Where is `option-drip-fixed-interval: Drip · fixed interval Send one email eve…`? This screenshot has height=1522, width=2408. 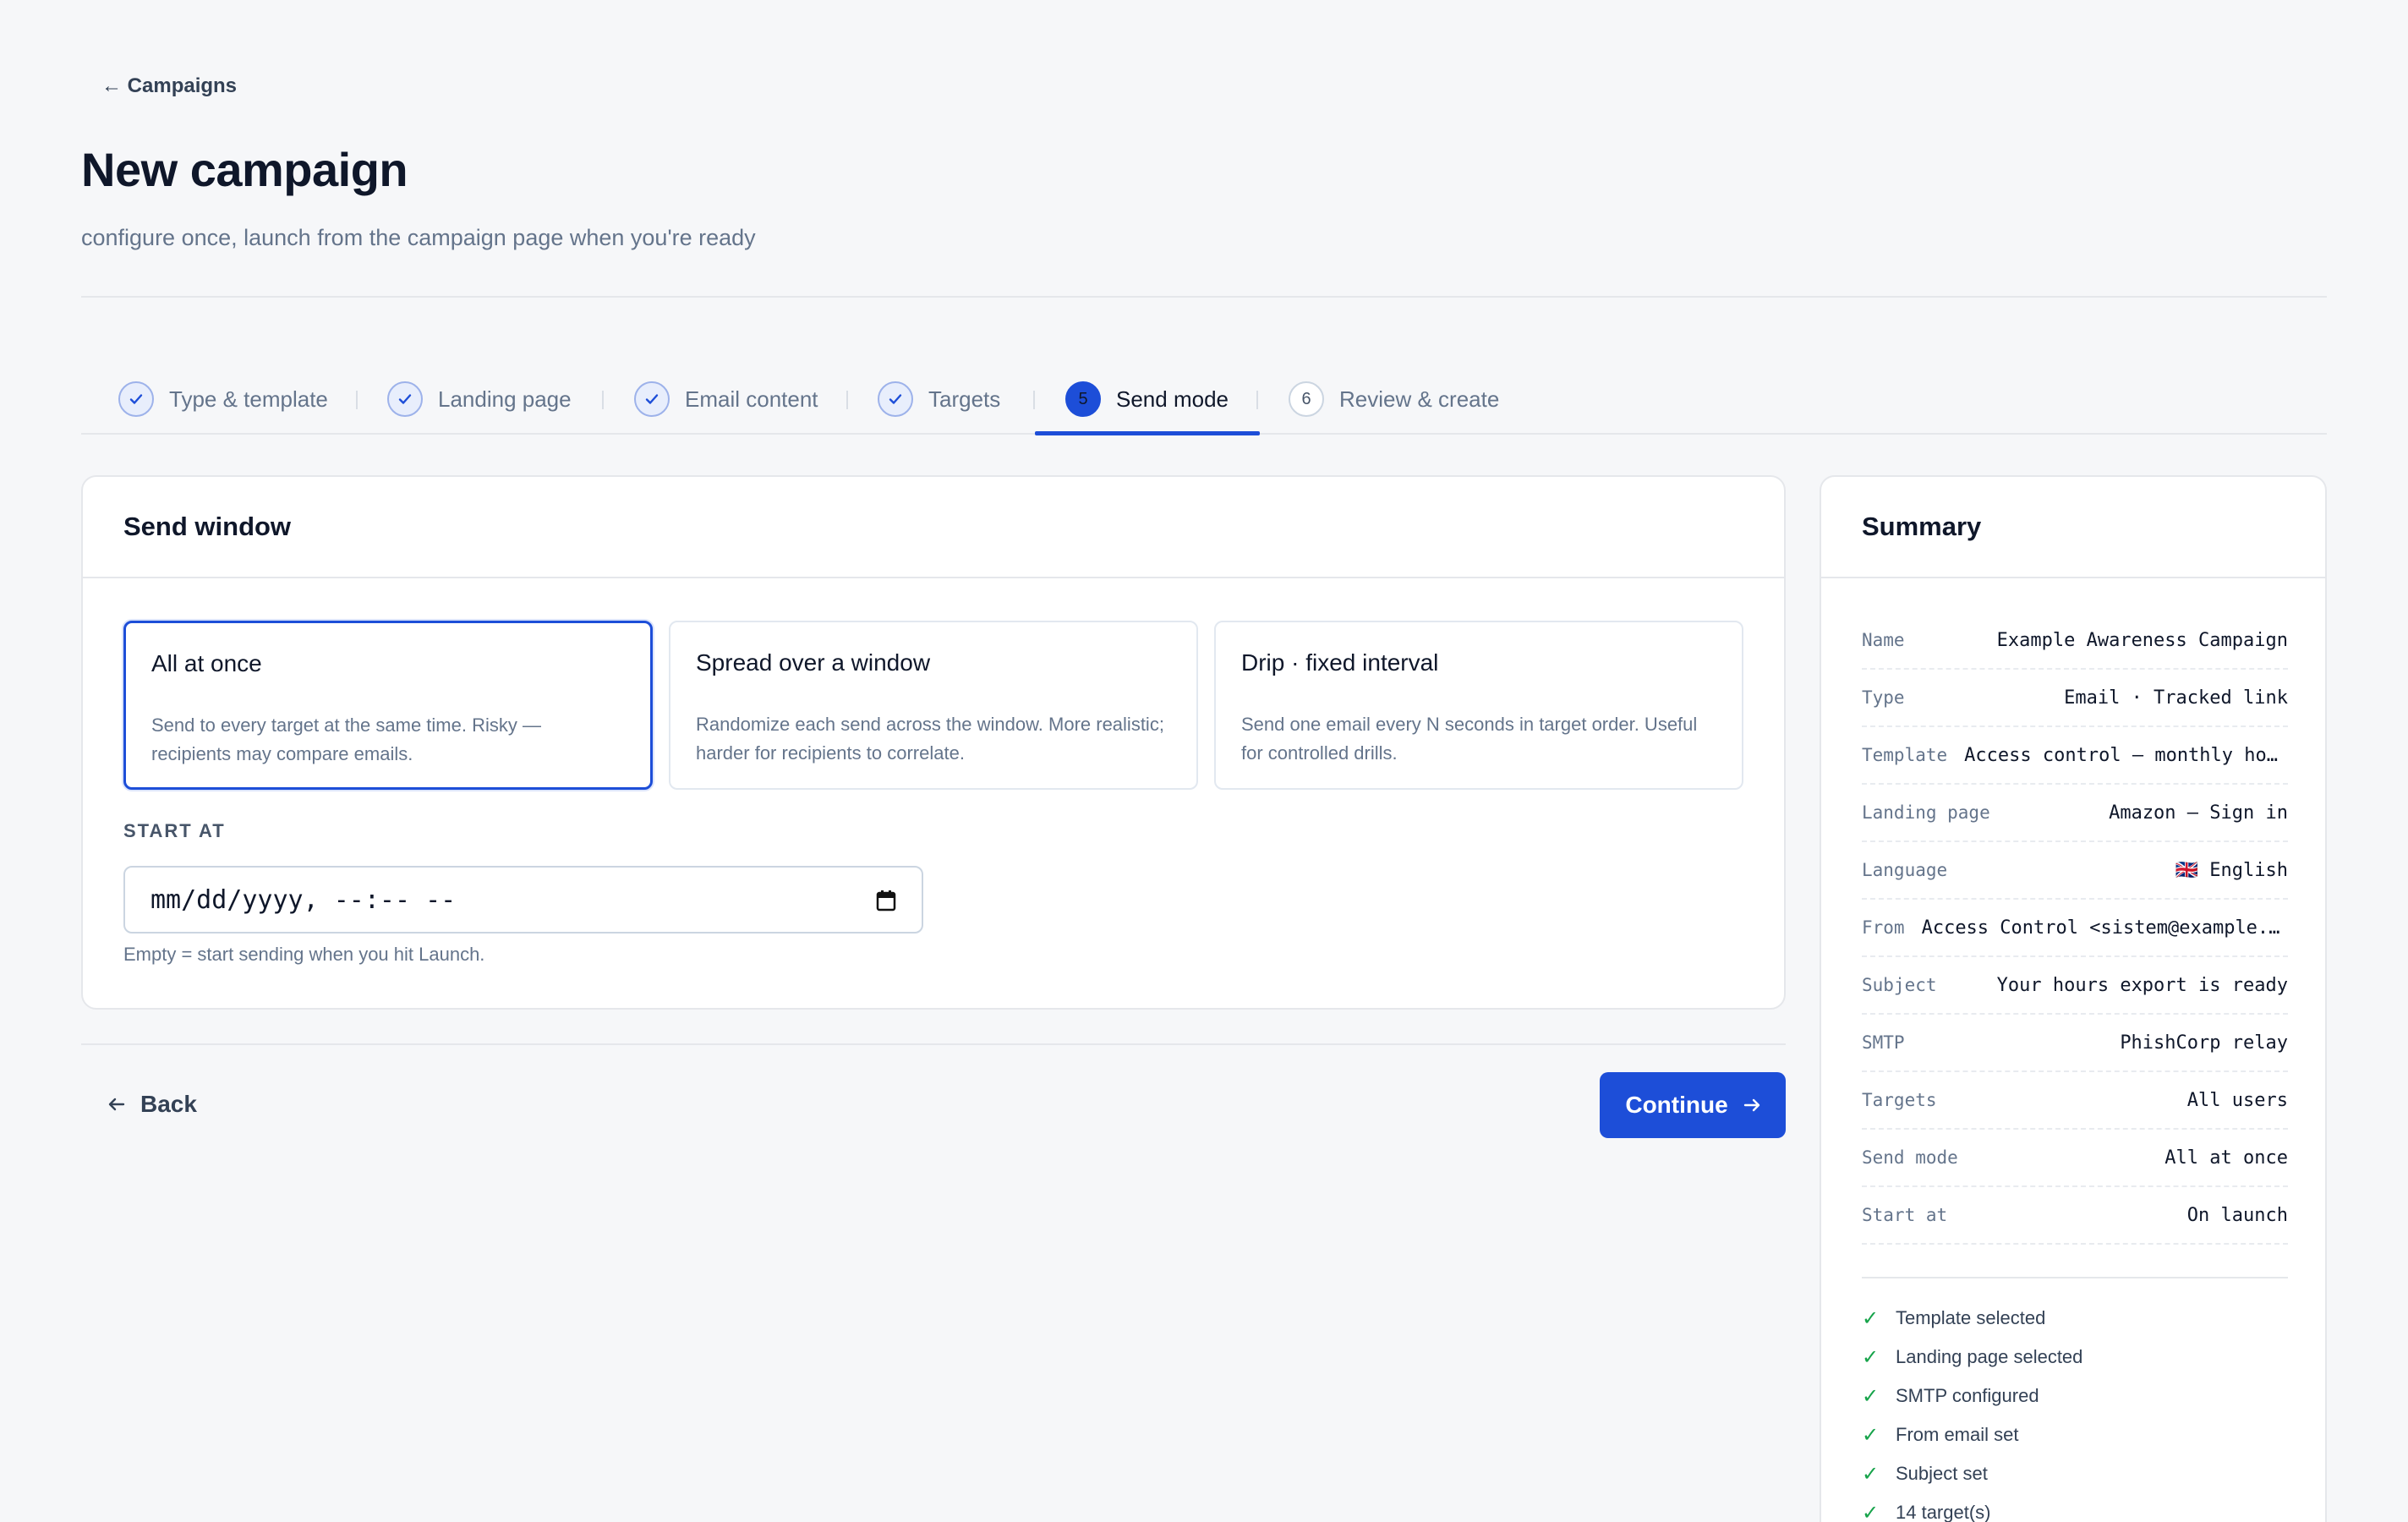
option-drip-fixed-interval: Drip · fixed interval Send one email eve… is located at coordinates (1478, 705).